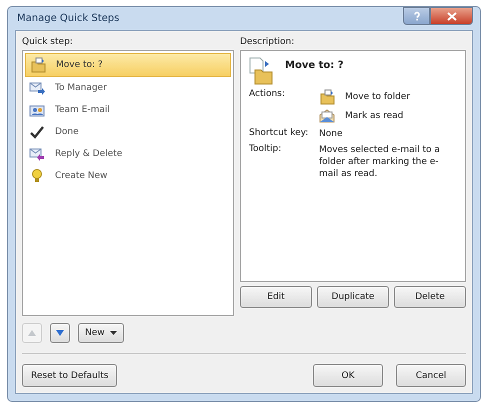 Image resolution: width=491 pixels, height=411 pixels. Describe the element at coordinates (279, 134) in the screenshot. I see `shortcut-key-label: Shortcut key:` at that location.